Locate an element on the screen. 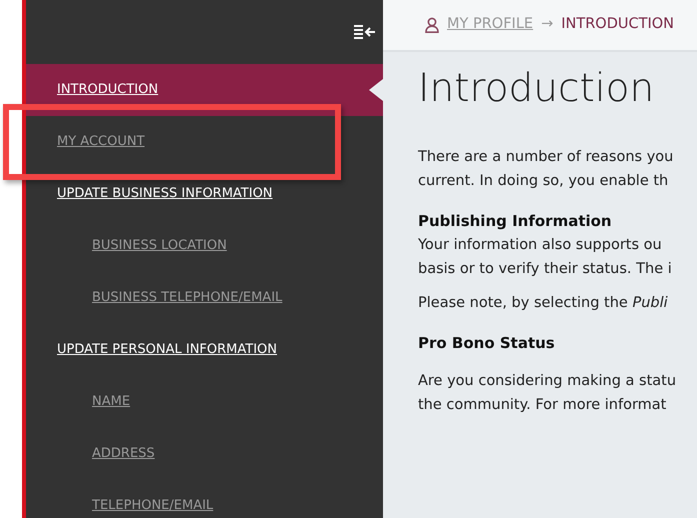 This screenshot has width=697, height=518. paragraph: There are a number of reasons you current. In doing so, you enable th is located at coordinates (546, 169).